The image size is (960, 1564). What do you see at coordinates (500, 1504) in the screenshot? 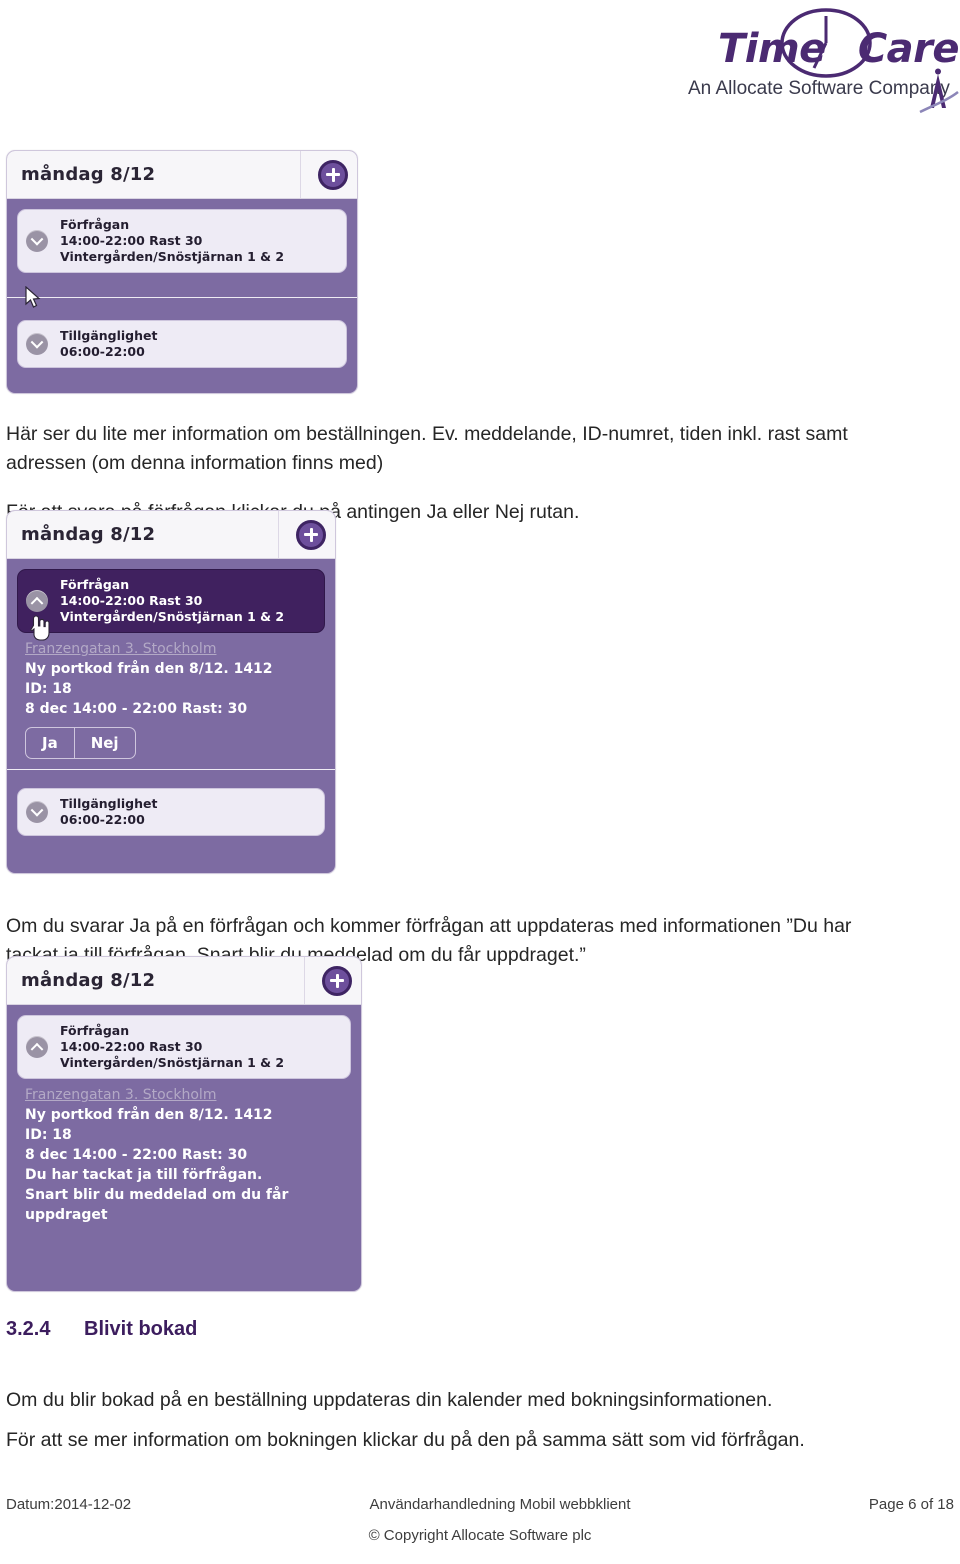
I see `footer-title: Användarhandledning Mobil webbklient` at bounding box center [500, 1504].